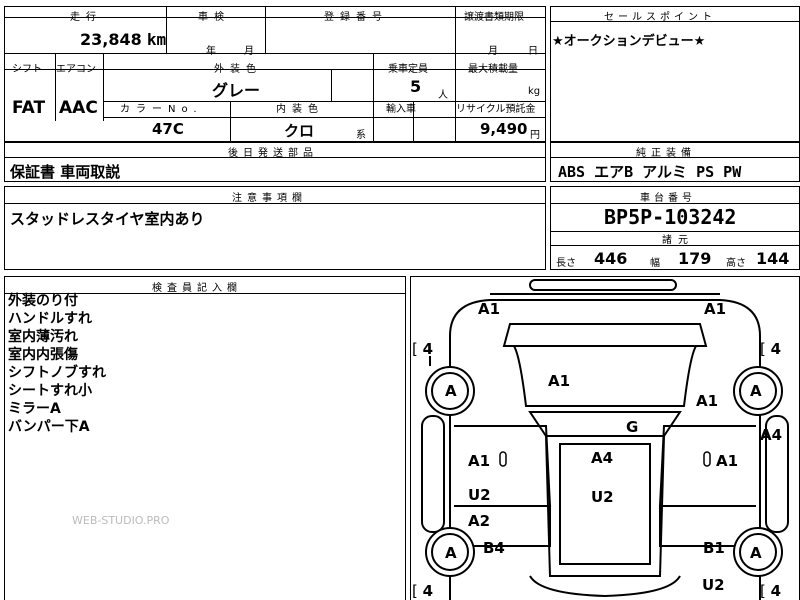 This screenshot has height=600, width=800. Describe the element at coordinates (76, 69) in the screenshot. I see `aircon-label: エアコン` at that location.